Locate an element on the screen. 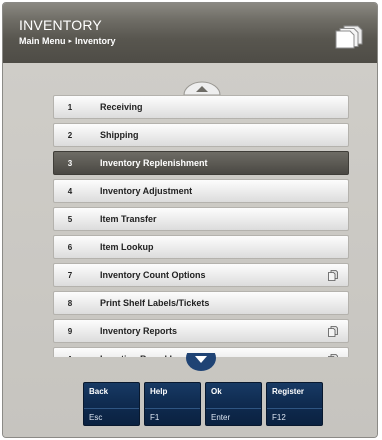 Image resolution: width=382 pixels, height=440 pixels. menu-item-number: 7 is located at coordinates (70, 275).